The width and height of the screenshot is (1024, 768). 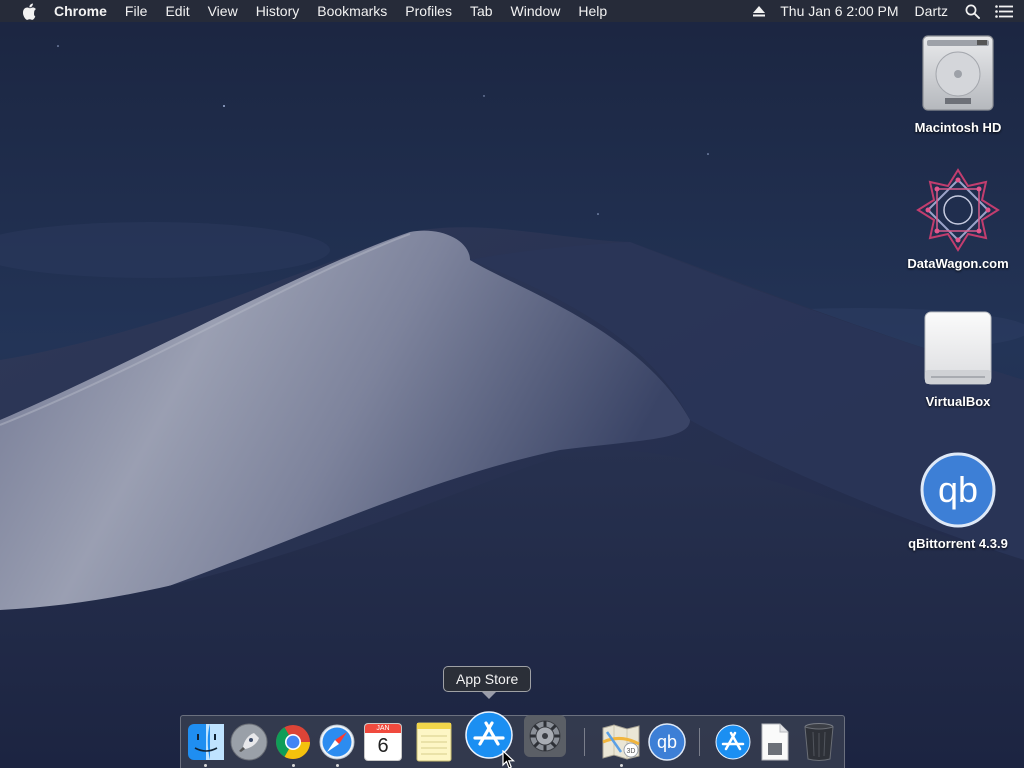 I want to click on app-store-icon, so click(x=733, y=742).